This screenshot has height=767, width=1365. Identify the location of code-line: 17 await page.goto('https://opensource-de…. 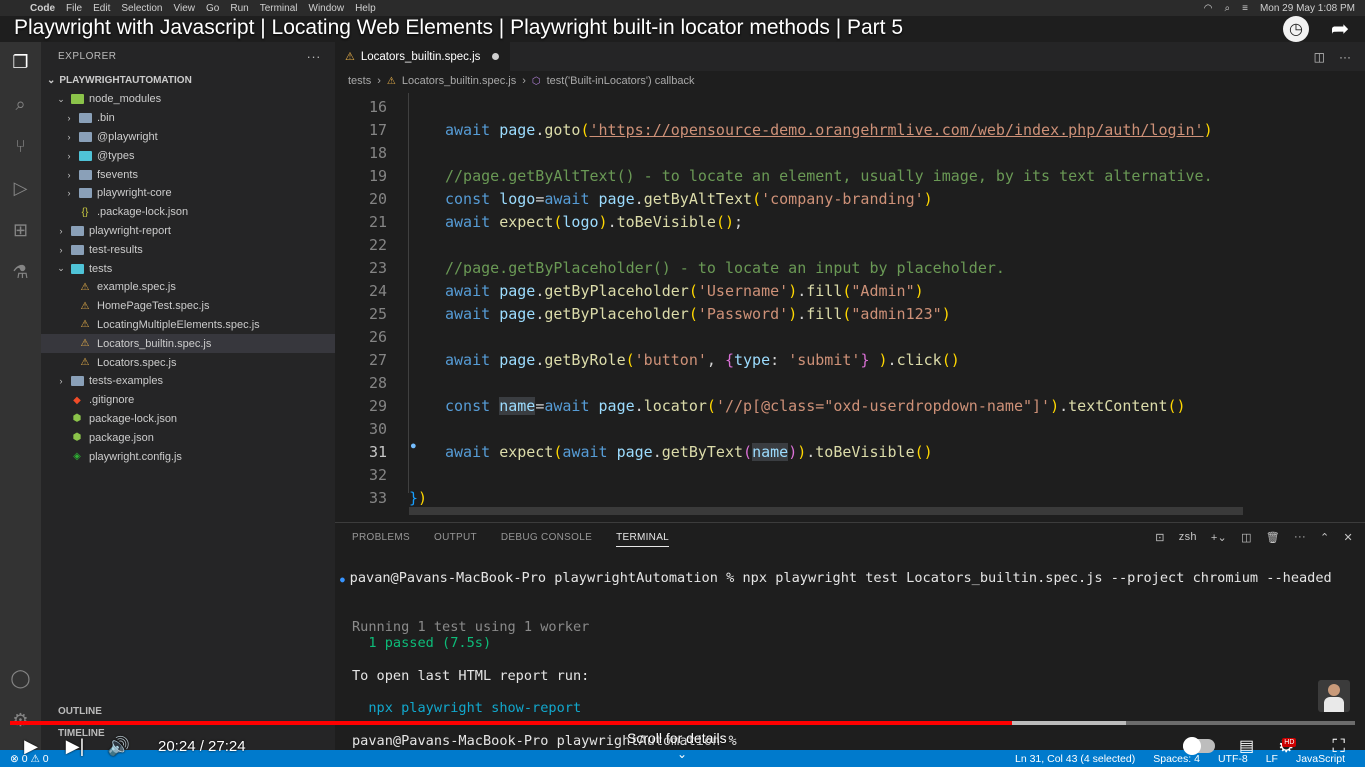
(774, 129).